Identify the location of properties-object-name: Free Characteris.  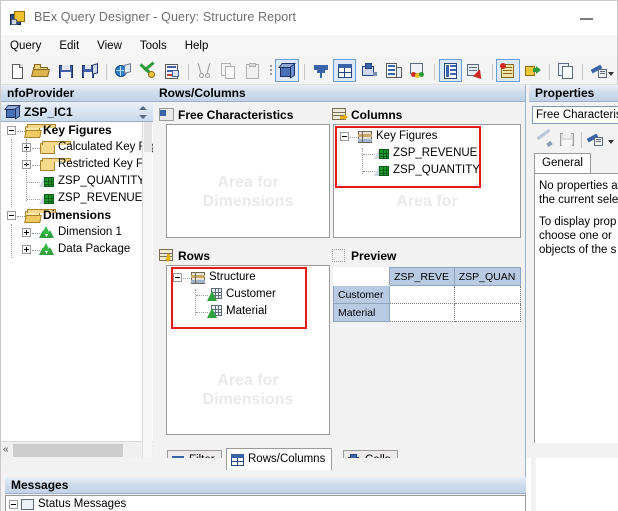
(577, 115).